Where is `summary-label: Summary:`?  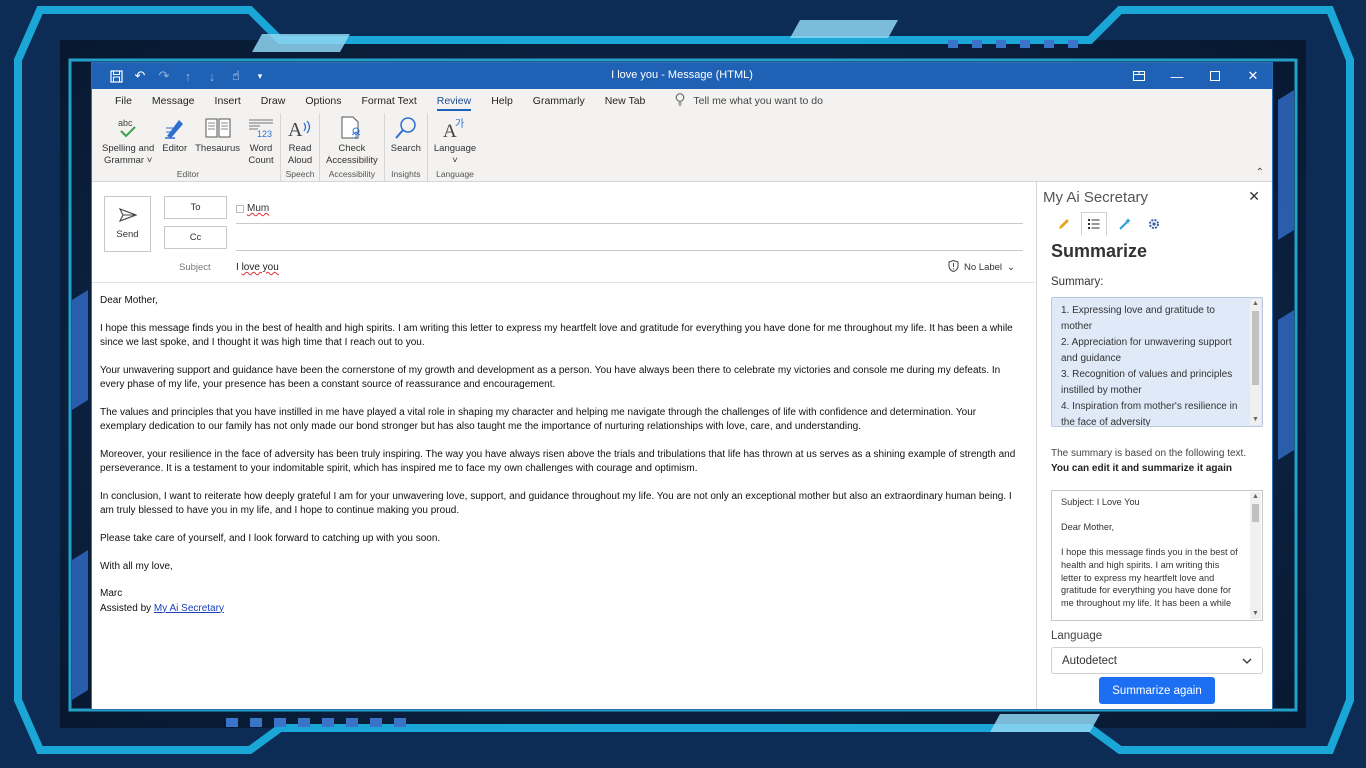 summary-label: Summary: is located at coordinates (1077, 282).